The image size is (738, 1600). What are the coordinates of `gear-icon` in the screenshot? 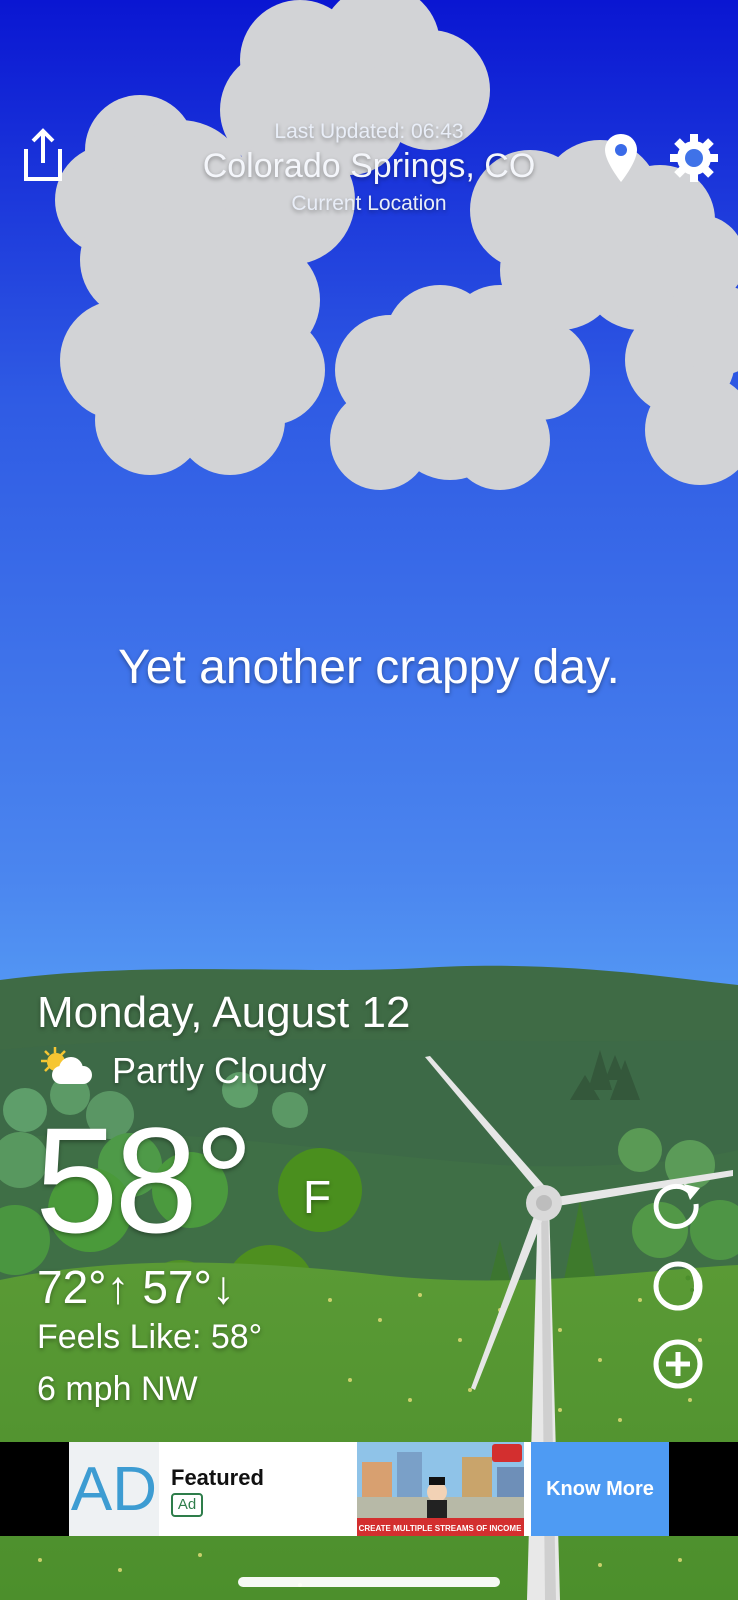 It's located at (694, 158).